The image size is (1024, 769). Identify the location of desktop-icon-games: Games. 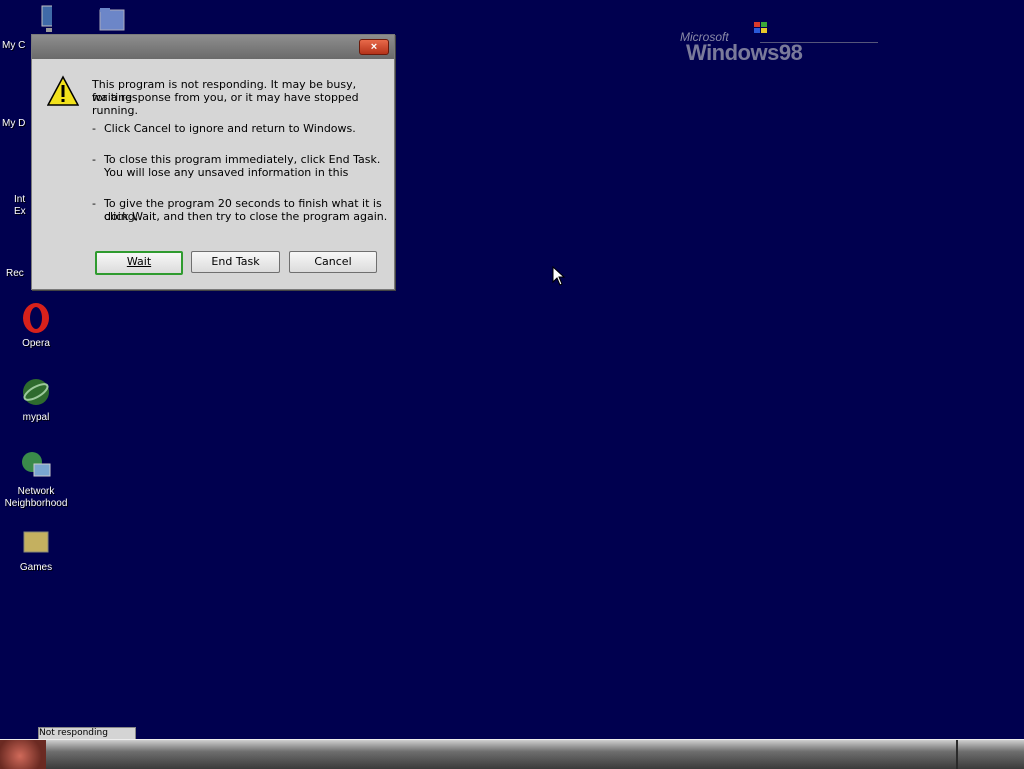
(36, 550).